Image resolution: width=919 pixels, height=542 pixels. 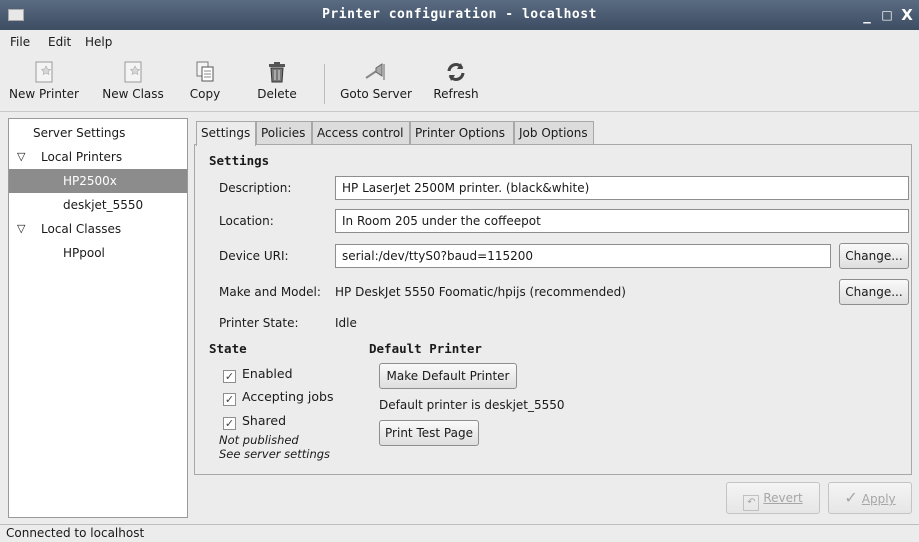 I want to click on apply-button: ✓ Apply, so click(x=870, y=498).